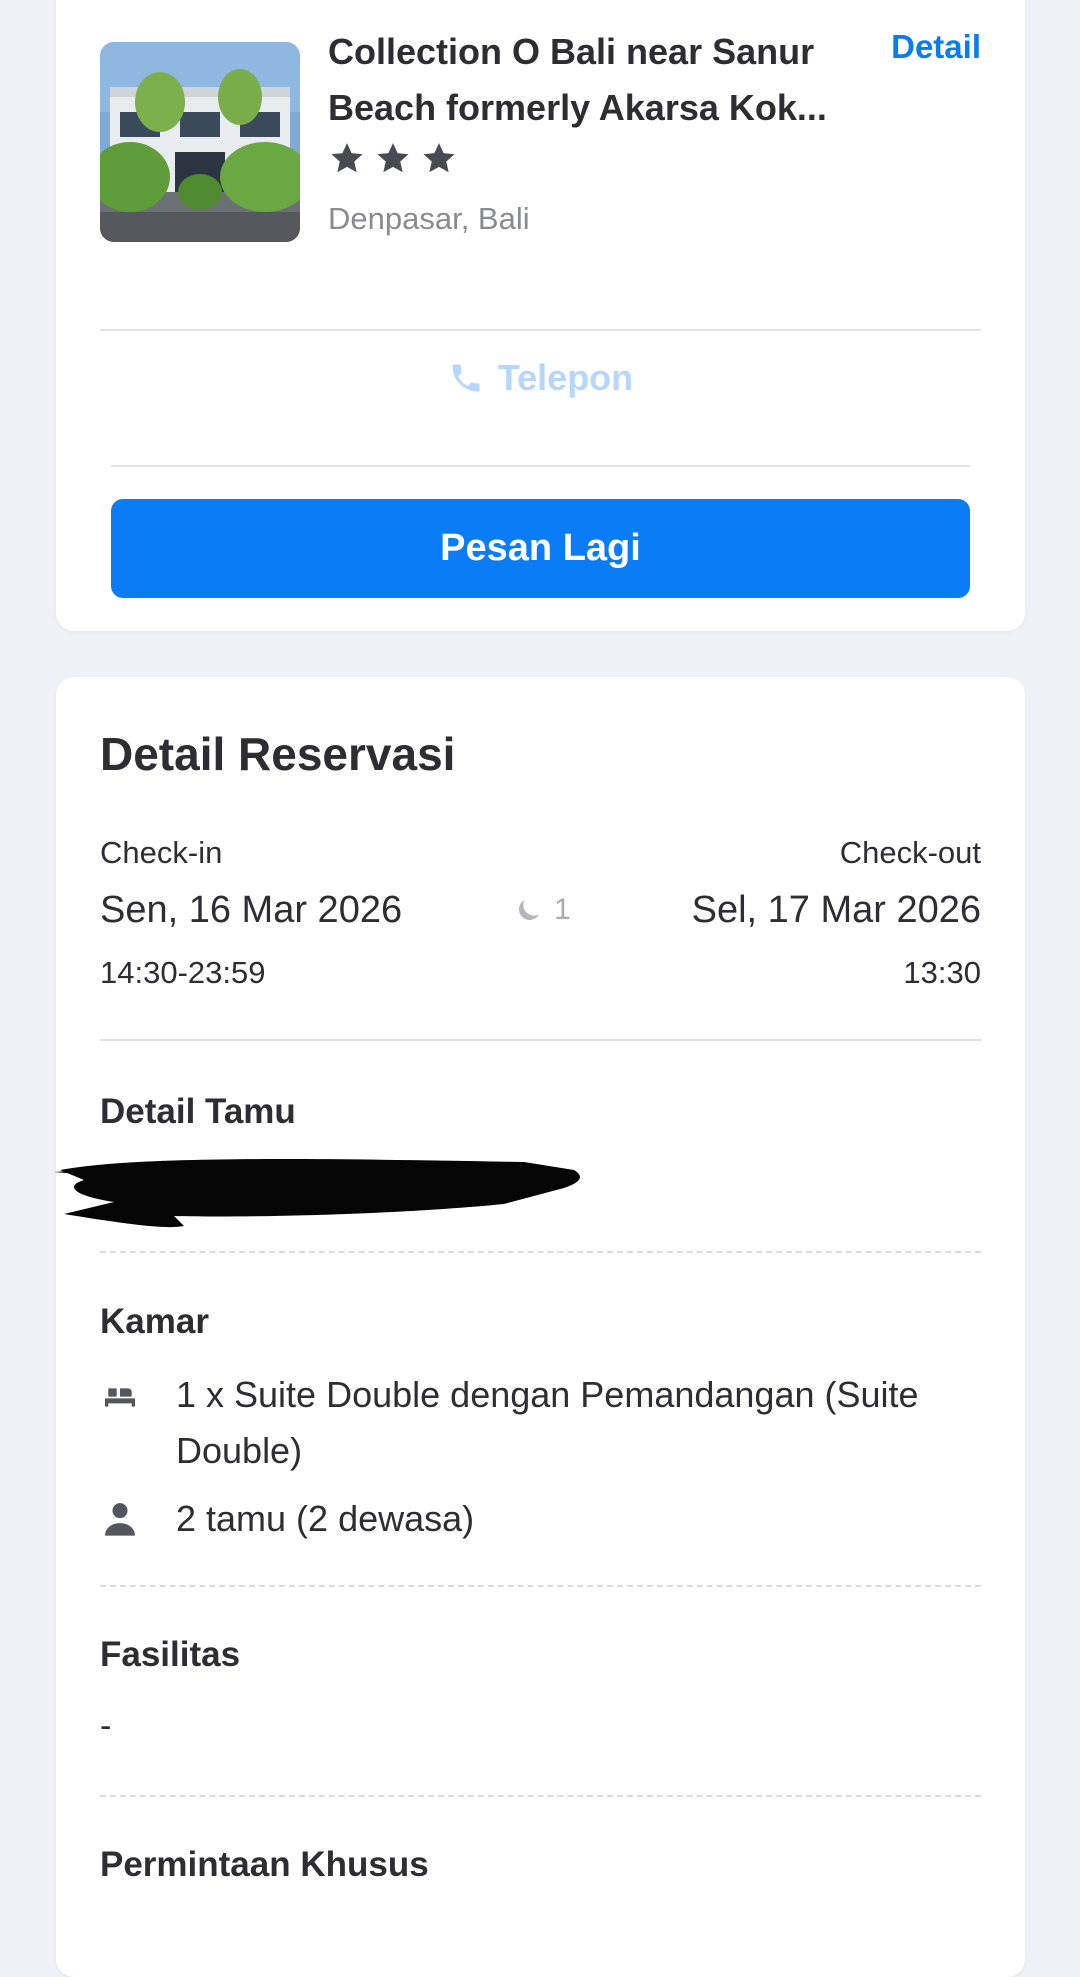 The width and height of the screenshot is (1080, 1977). I want to click on hotel-photo, so click(200, 142).